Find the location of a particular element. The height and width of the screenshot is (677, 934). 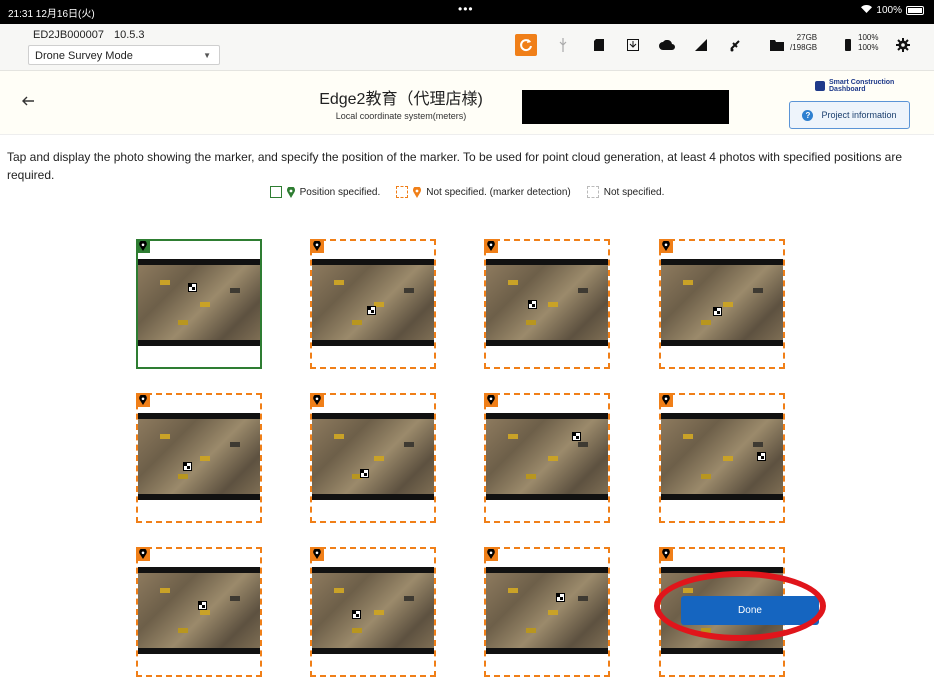

battery-levels: 100% 100% is located at coordinates (868, 43).